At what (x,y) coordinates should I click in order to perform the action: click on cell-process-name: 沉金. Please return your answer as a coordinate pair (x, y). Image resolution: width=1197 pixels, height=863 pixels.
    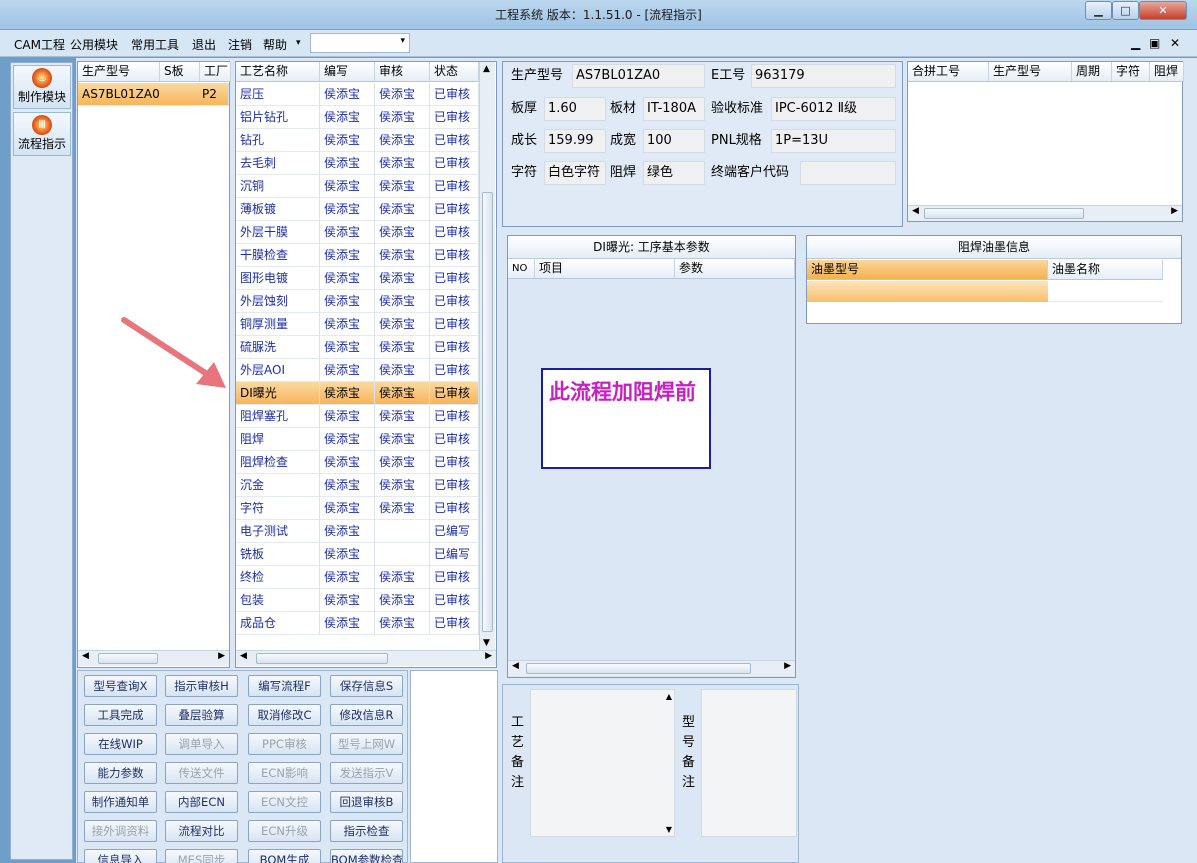
    Looking at the image, I should click on (278, 485).